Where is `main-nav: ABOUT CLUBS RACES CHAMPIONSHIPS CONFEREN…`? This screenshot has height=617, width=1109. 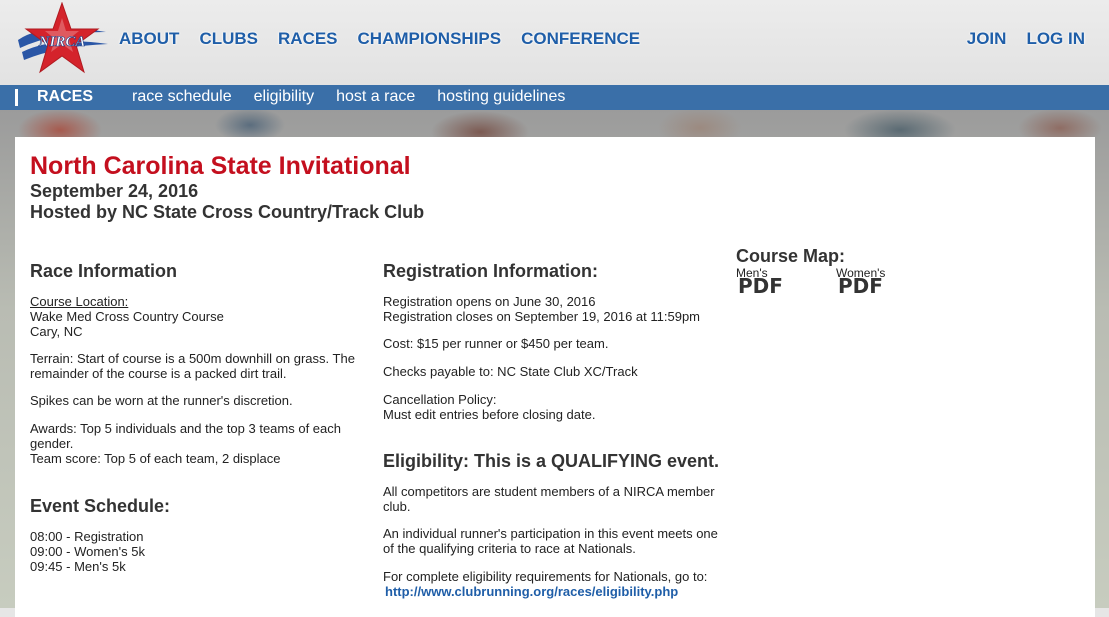
main-nav: ABOUT CLUBS RACES CHAMPIONSHIPS CONFEREN… is located at coordinates (389, 39).